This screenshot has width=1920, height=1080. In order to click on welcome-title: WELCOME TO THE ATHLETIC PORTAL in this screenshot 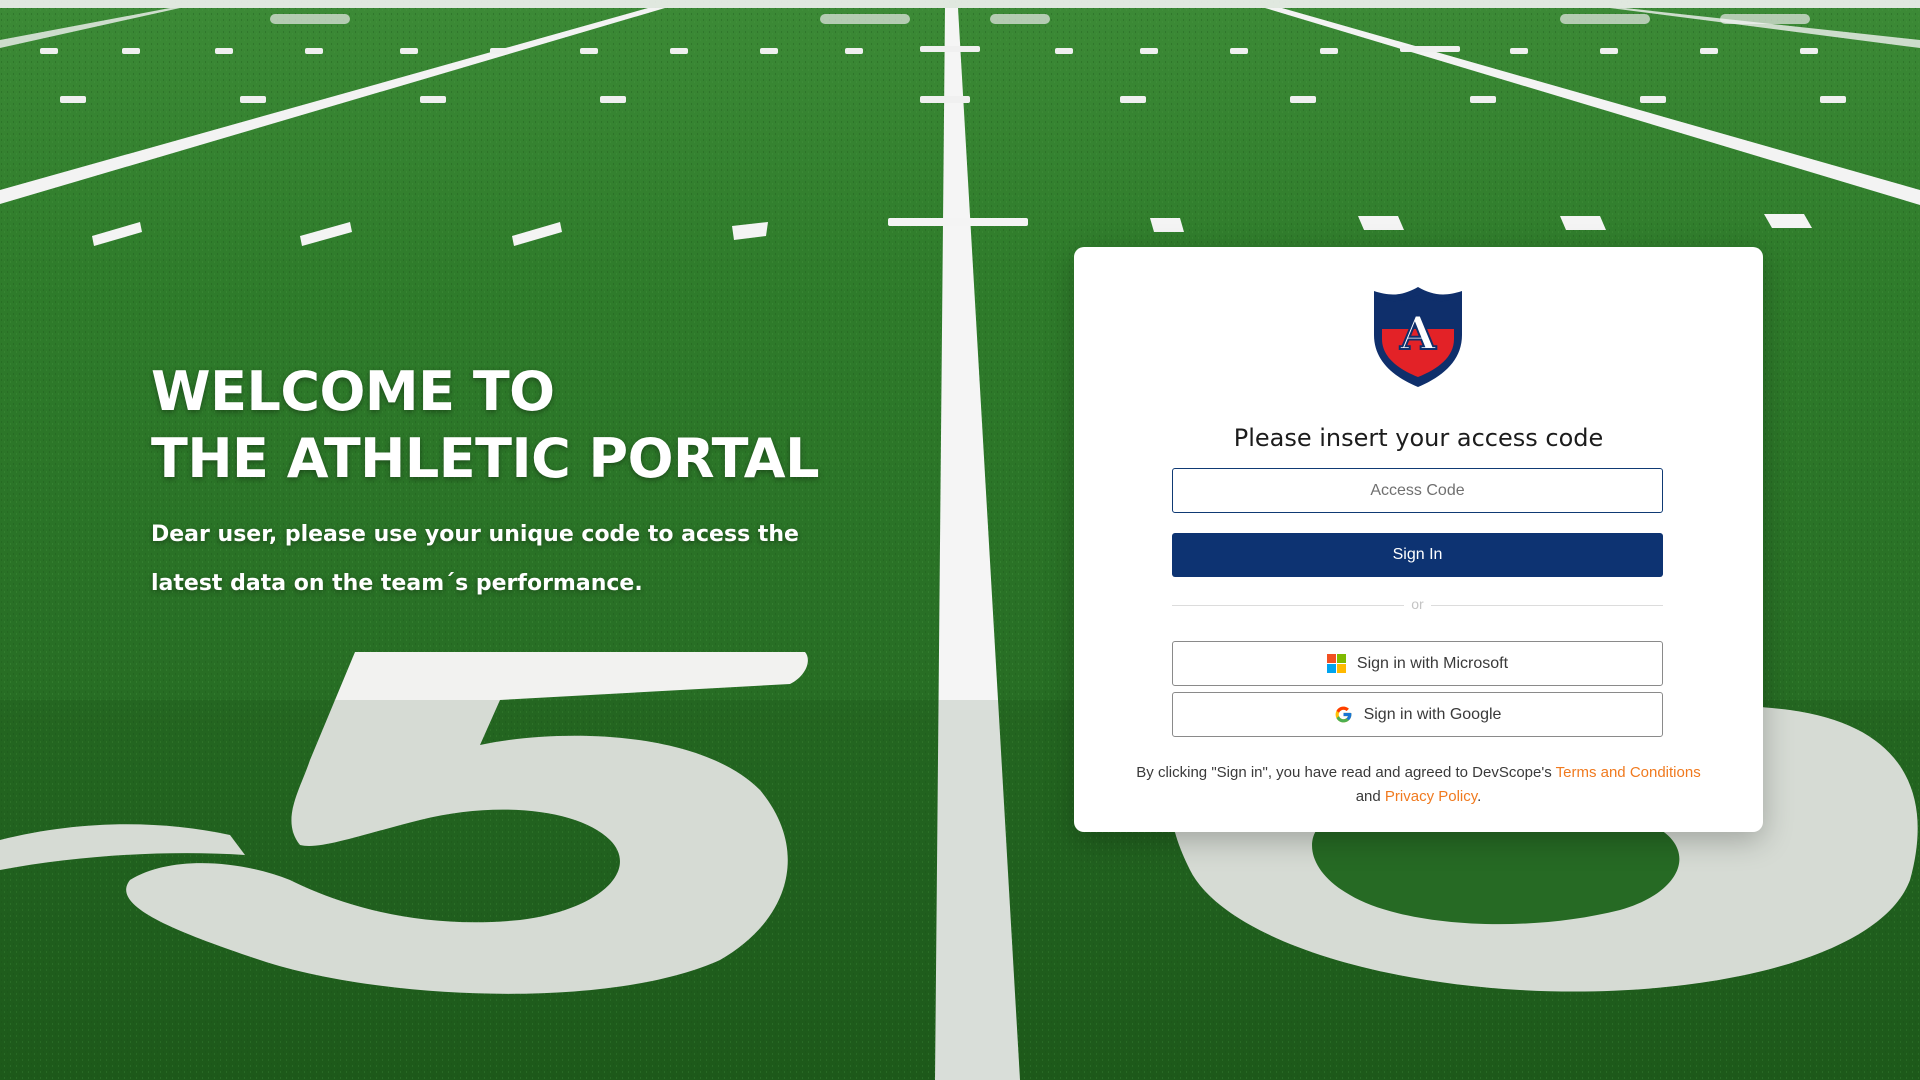, I will do `click(531, 425)`.